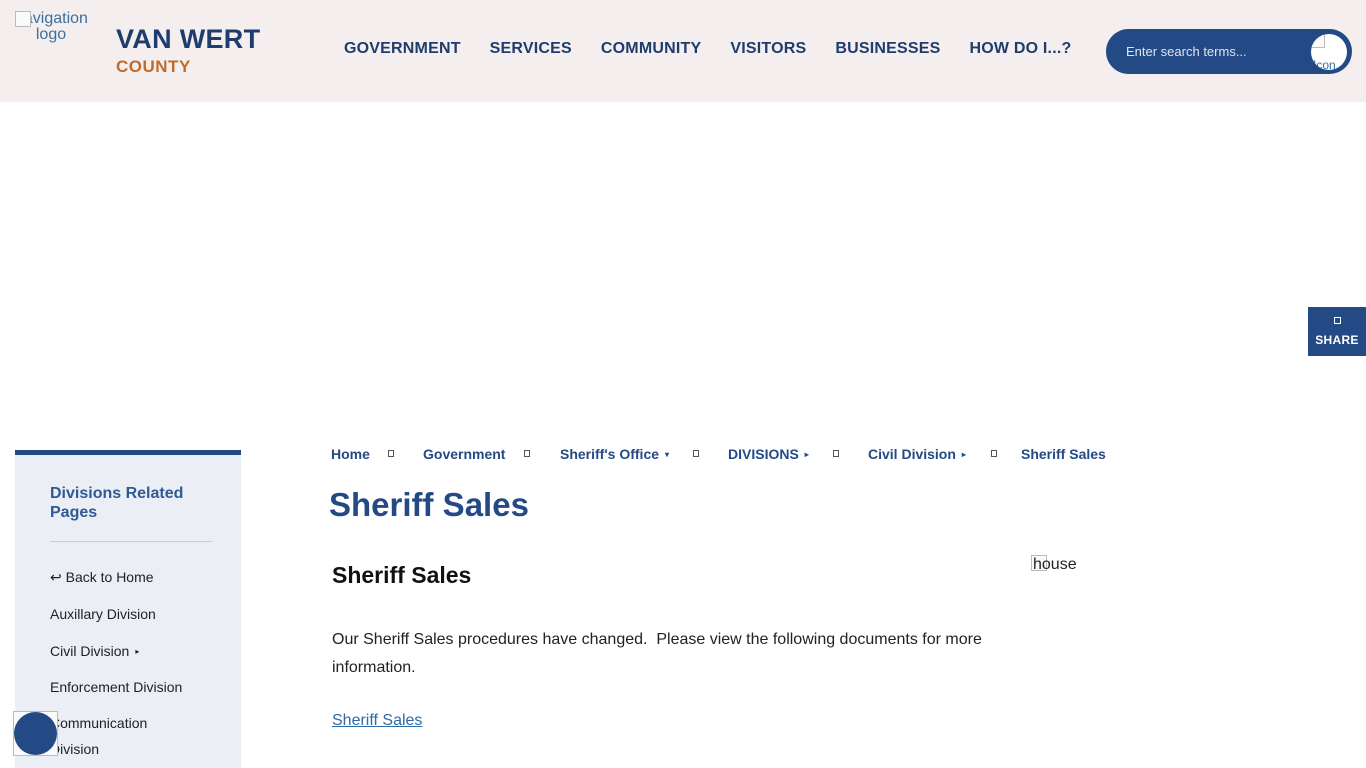 The image size is (1366, 768). I want to click on breadcrumb-home: Home, so click(350, 454).